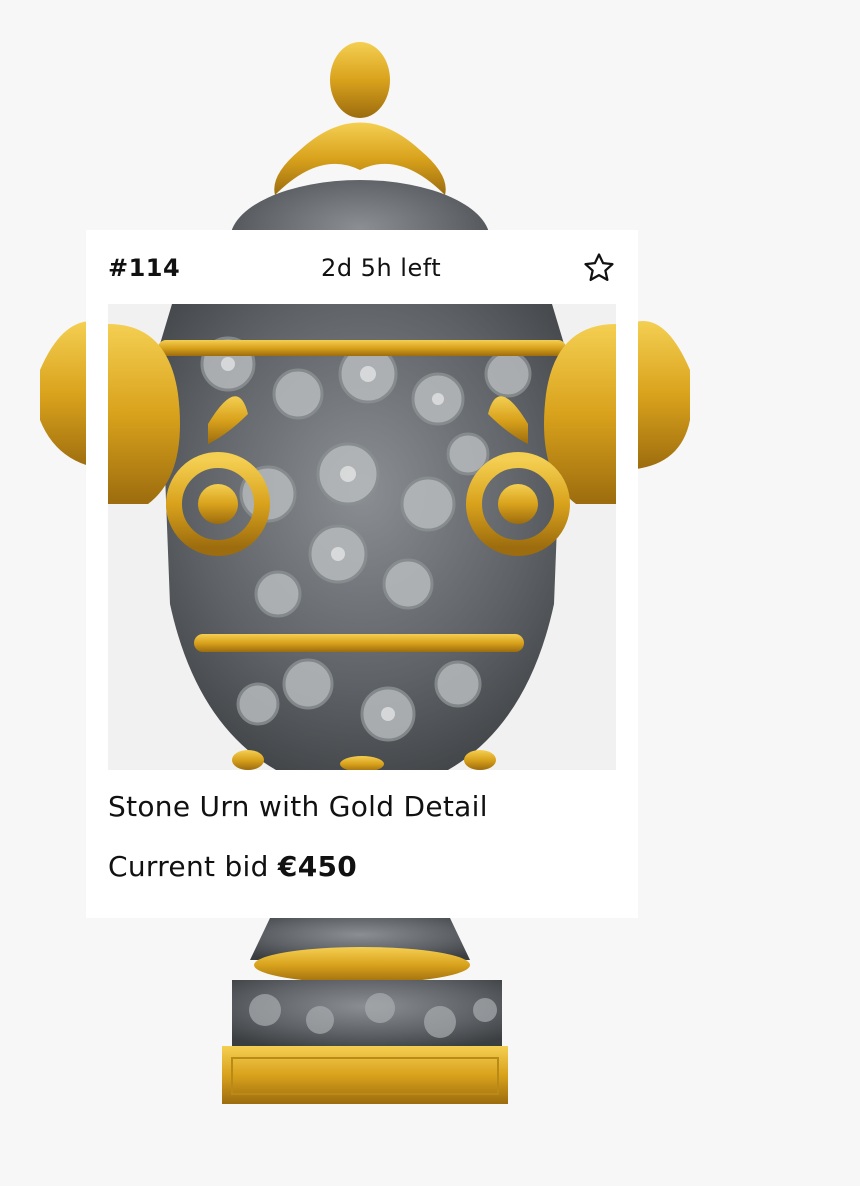 This screenshot has height=1186, width=860. I want to click on favorite-button, so click(599, 268).